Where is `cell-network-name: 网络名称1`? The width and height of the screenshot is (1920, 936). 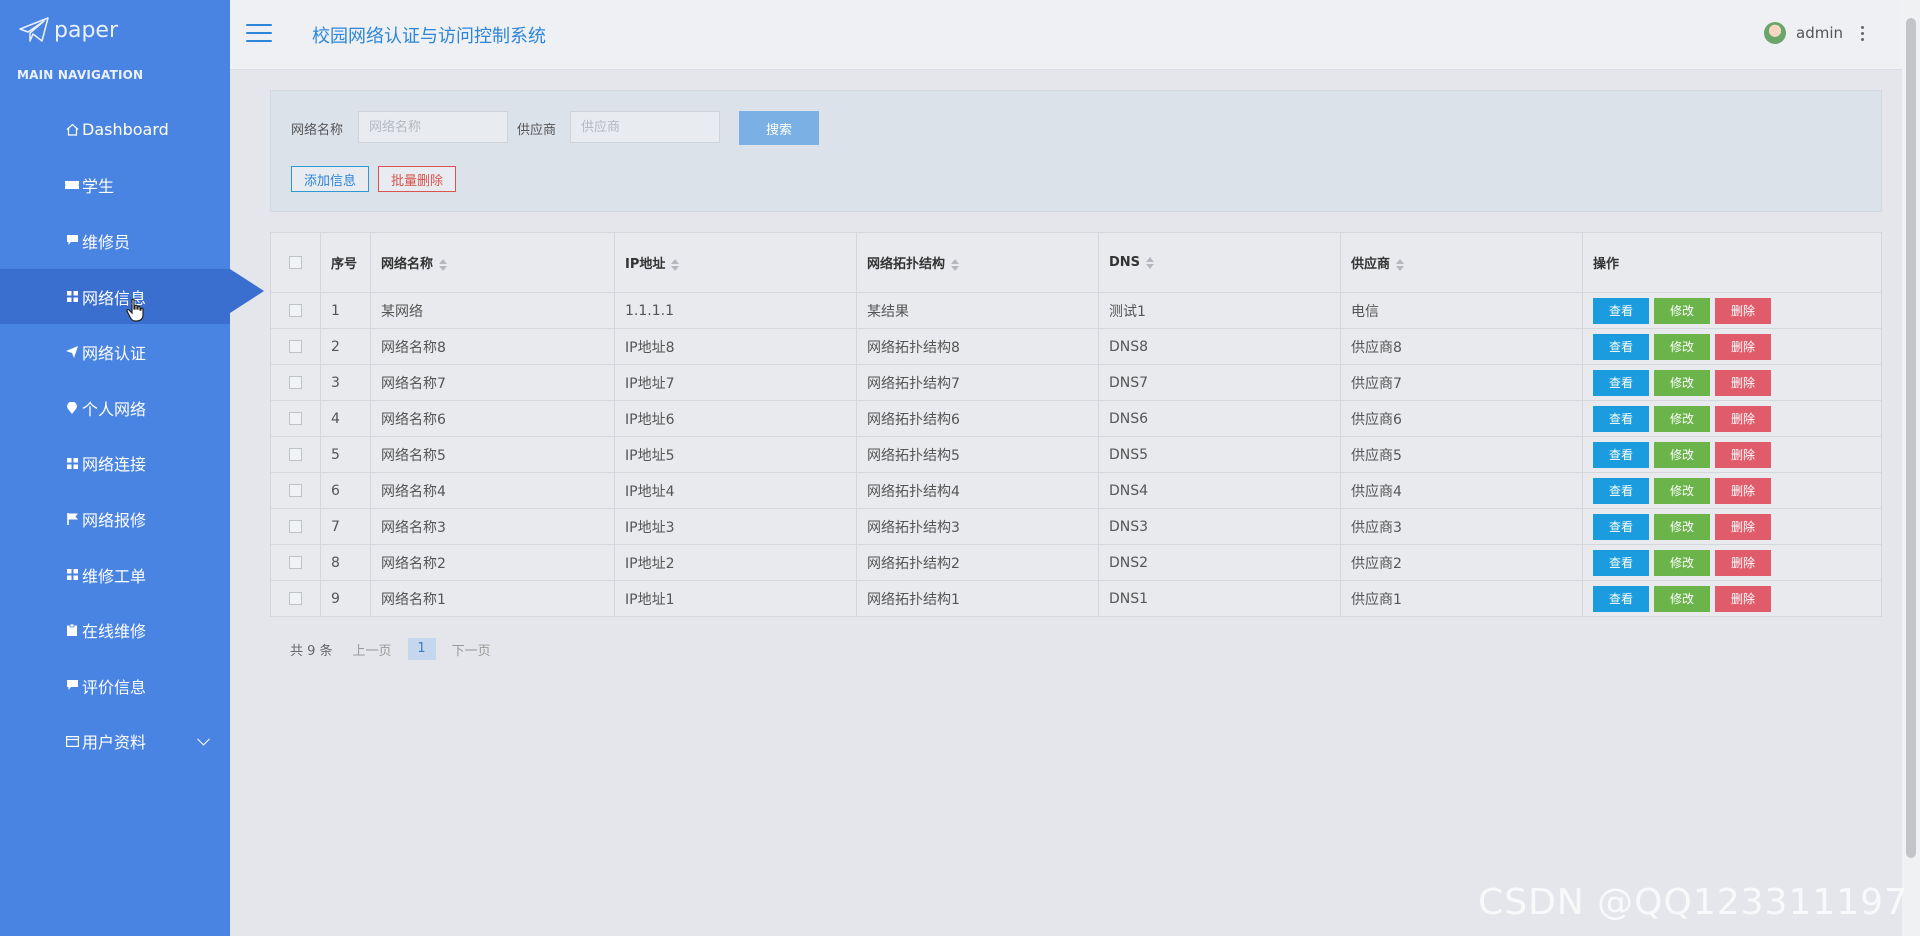
cell-network-name: 网络名称1 is located at coordinates (492, 598).